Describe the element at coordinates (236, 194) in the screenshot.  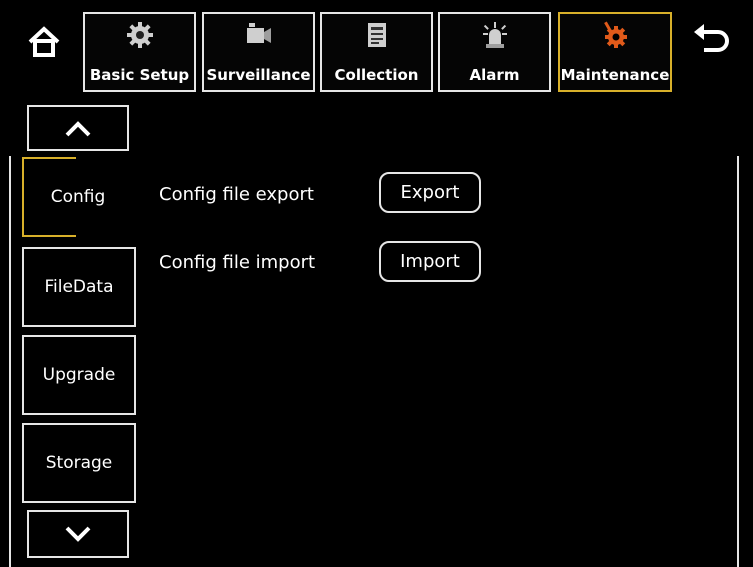
I see `config-export-label: Config file export` at that location.